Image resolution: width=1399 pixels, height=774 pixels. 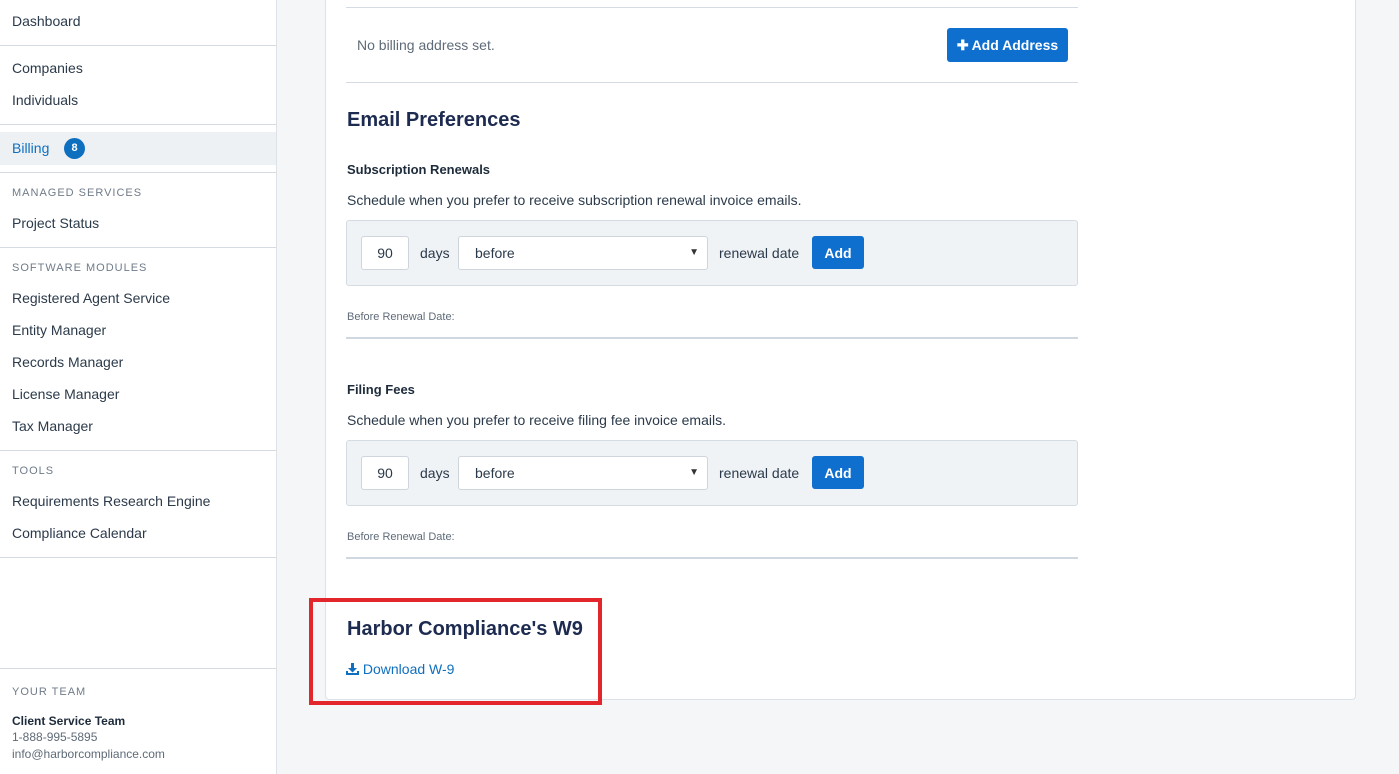 What do you see at coordinates (419, 169) in the screenshot?
I see `subscription-renewals-title: Subscription Renewals` at bounding box center [419, 169].